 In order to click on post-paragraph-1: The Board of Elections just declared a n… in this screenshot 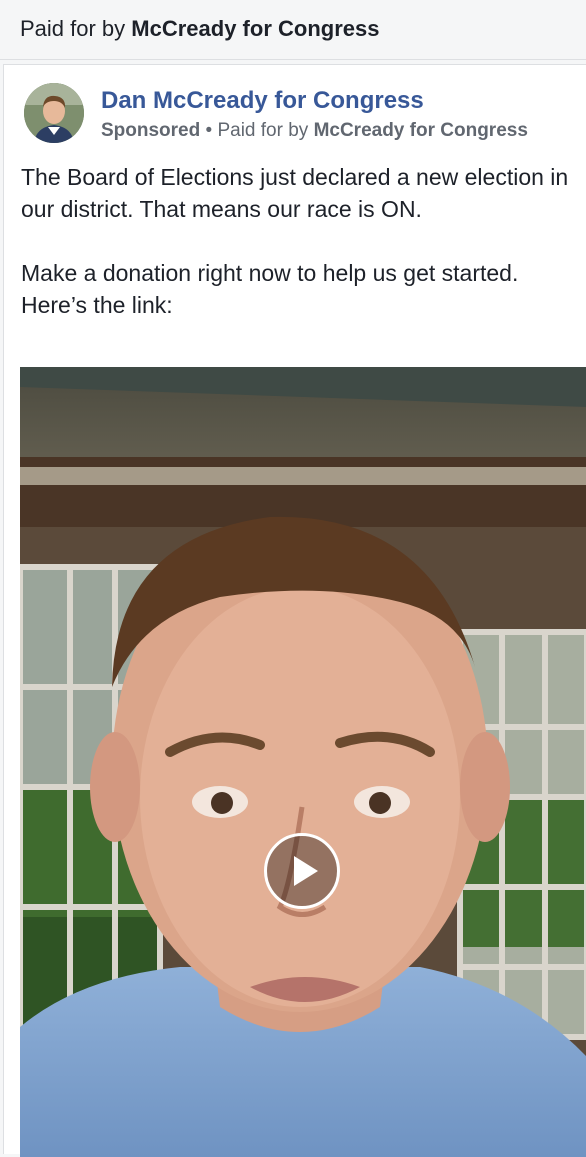, I will do `click(295, 193)`.